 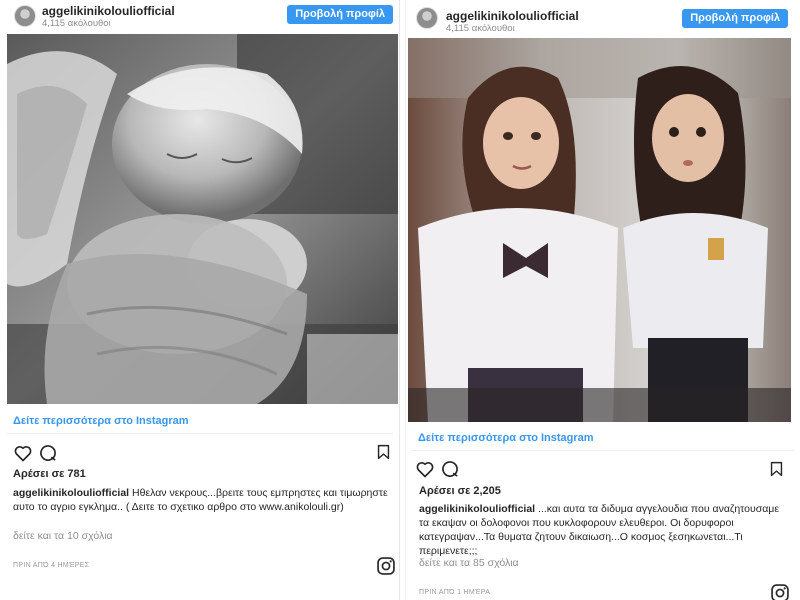 I want to click on view-comments-link: δείτε και τα 10 σχόλια, so click(x=63, y=536).